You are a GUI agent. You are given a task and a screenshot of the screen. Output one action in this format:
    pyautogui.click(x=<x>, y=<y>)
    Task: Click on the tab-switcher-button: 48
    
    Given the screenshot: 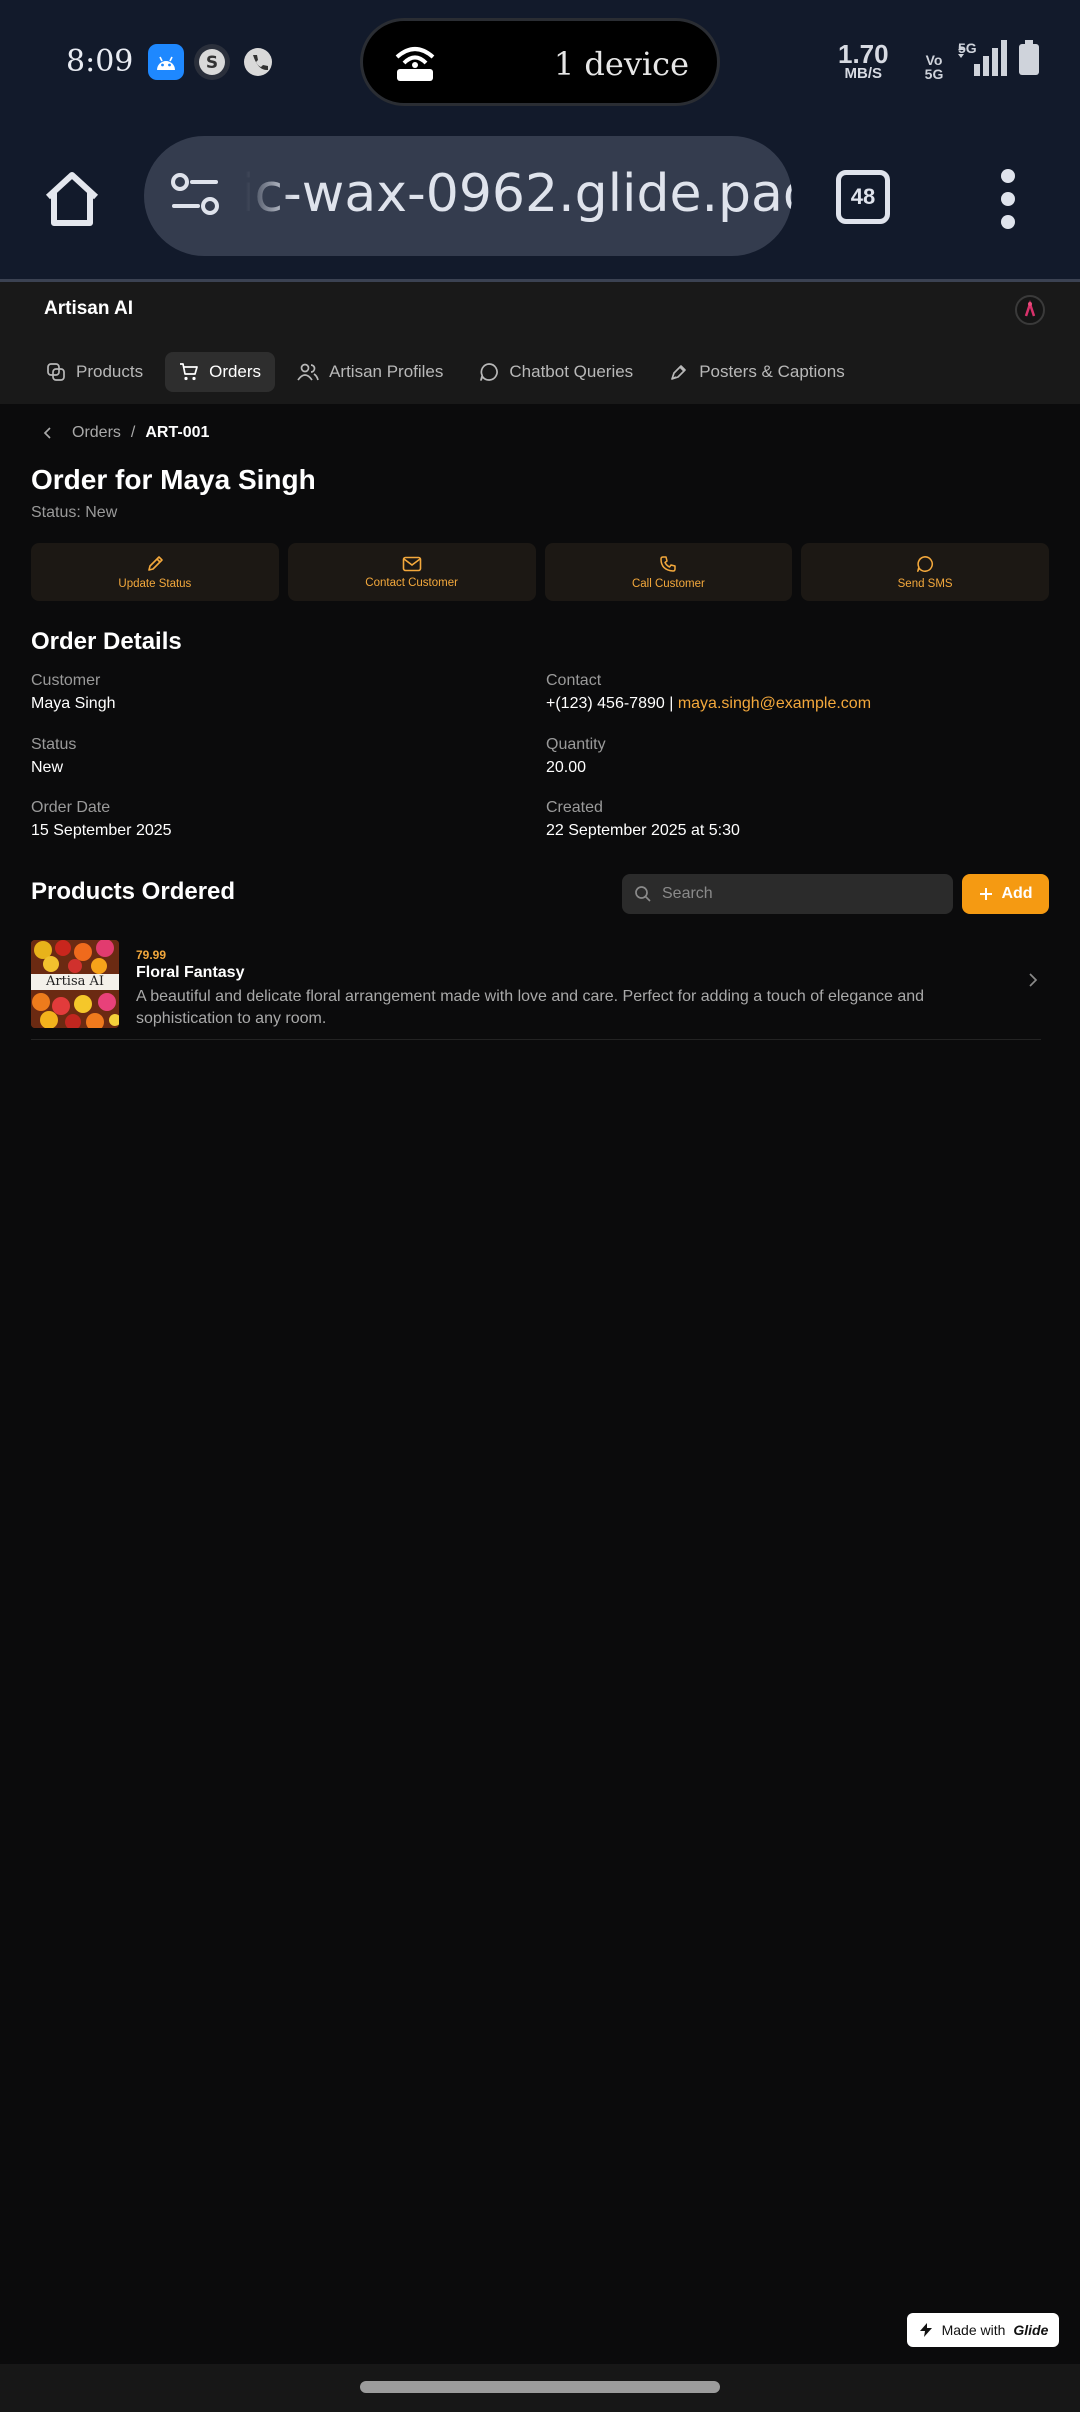 What is the action you would take?
    pyautogui.click(x=863, y=197)
    